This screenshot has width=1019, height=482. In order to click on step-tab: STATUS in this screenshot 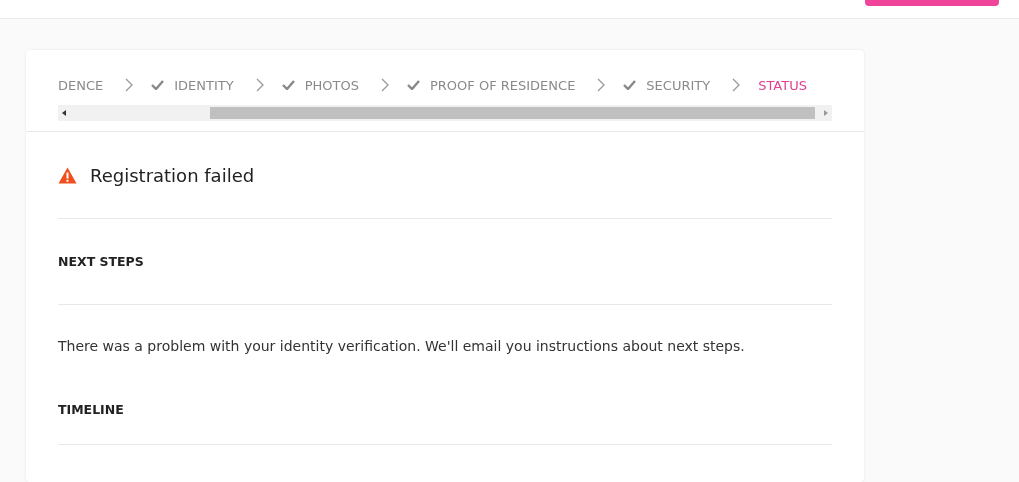, I will do `click(782, 85)`.